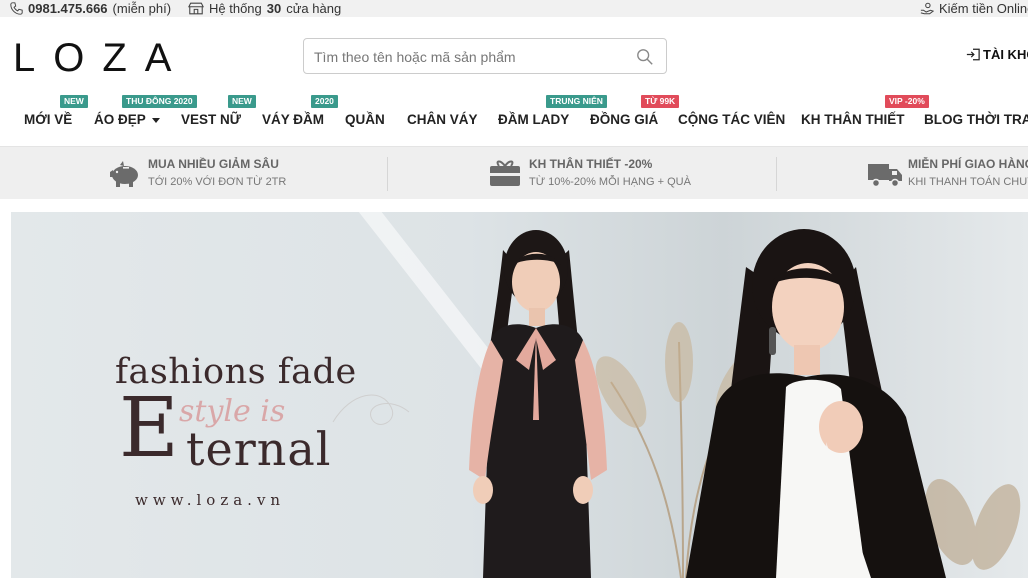 This screenshot has height=578, width=1028. I want to click on nav-item-vest-nu: VEST NỮ, so click(211, 119).